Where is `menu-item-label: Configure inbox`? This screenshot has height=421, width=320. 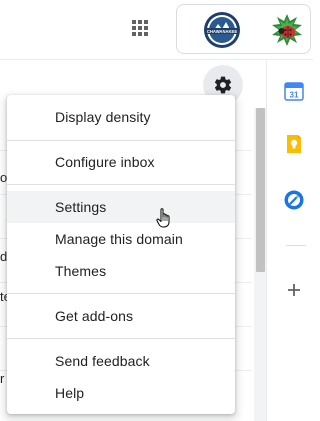
menu-item-label: Configure inbox is located at coordinates (105, 162).